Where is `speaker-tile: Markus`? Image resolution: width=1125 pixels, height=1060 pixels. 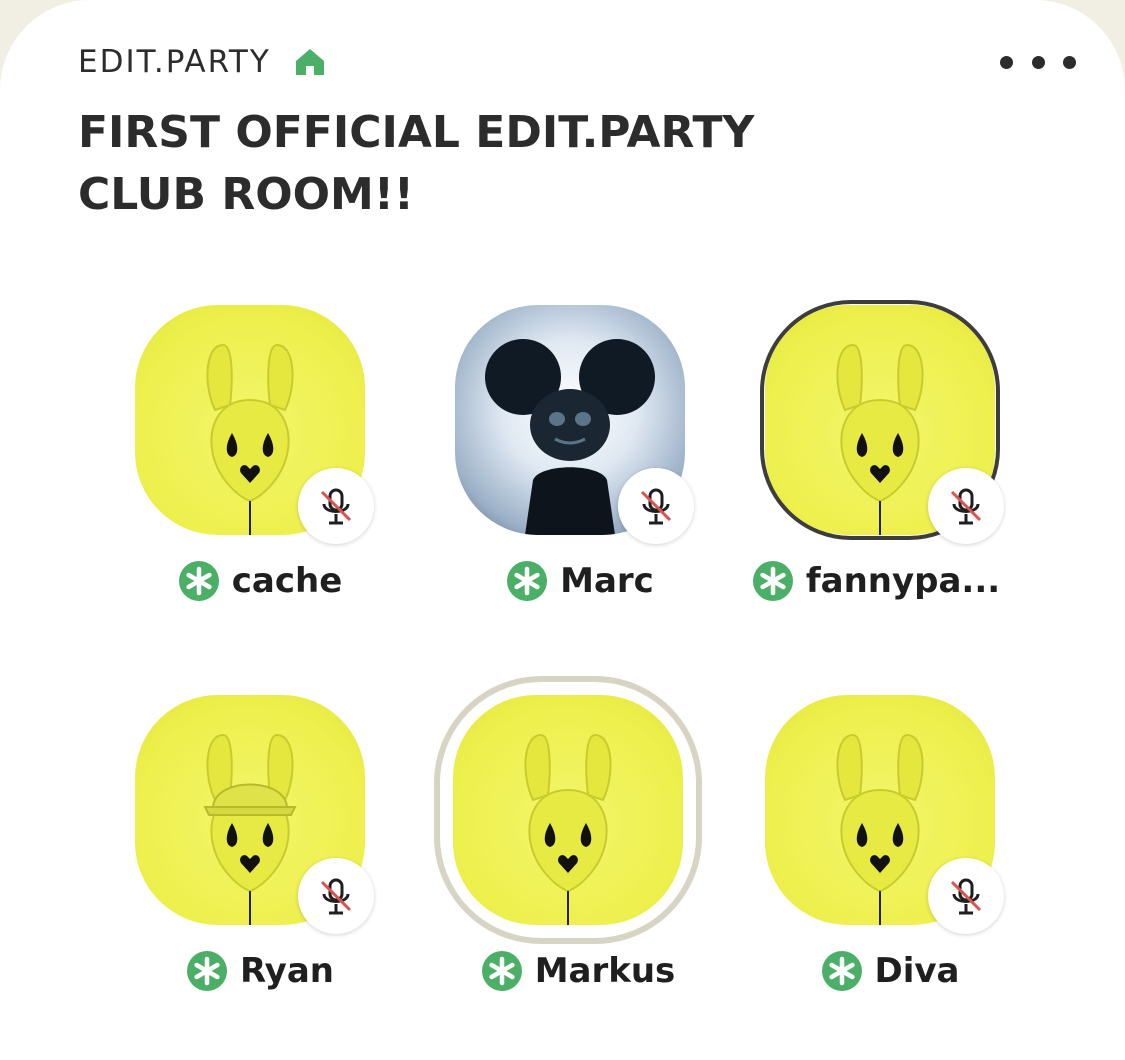 speaker-tile: Markus is located at coordinates (568, 843).